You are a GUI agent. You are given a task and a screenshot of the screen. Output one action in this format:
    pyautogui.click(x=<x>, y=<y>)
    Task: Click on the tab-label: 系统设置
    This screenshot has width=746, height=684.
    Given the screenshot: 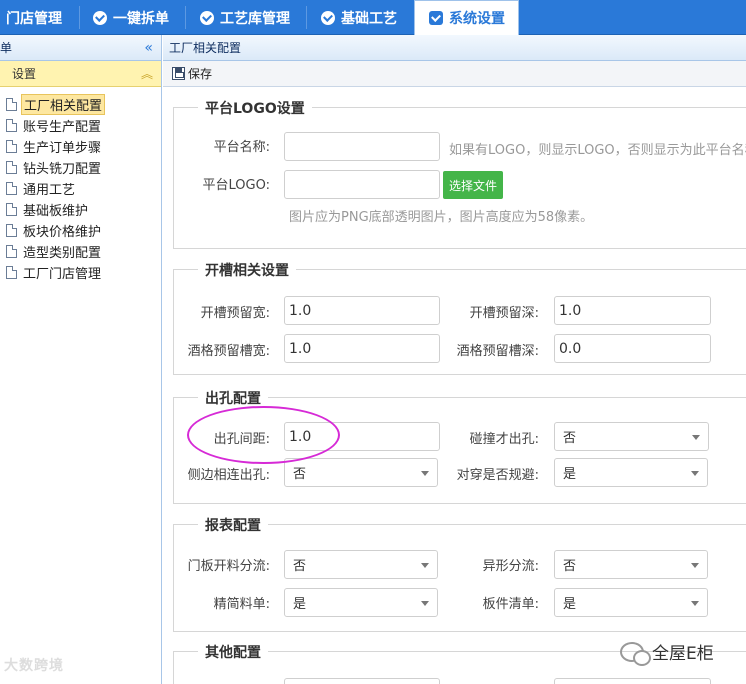 What is the action you would take?
    pyautogui.click(x=477, y=19)
    